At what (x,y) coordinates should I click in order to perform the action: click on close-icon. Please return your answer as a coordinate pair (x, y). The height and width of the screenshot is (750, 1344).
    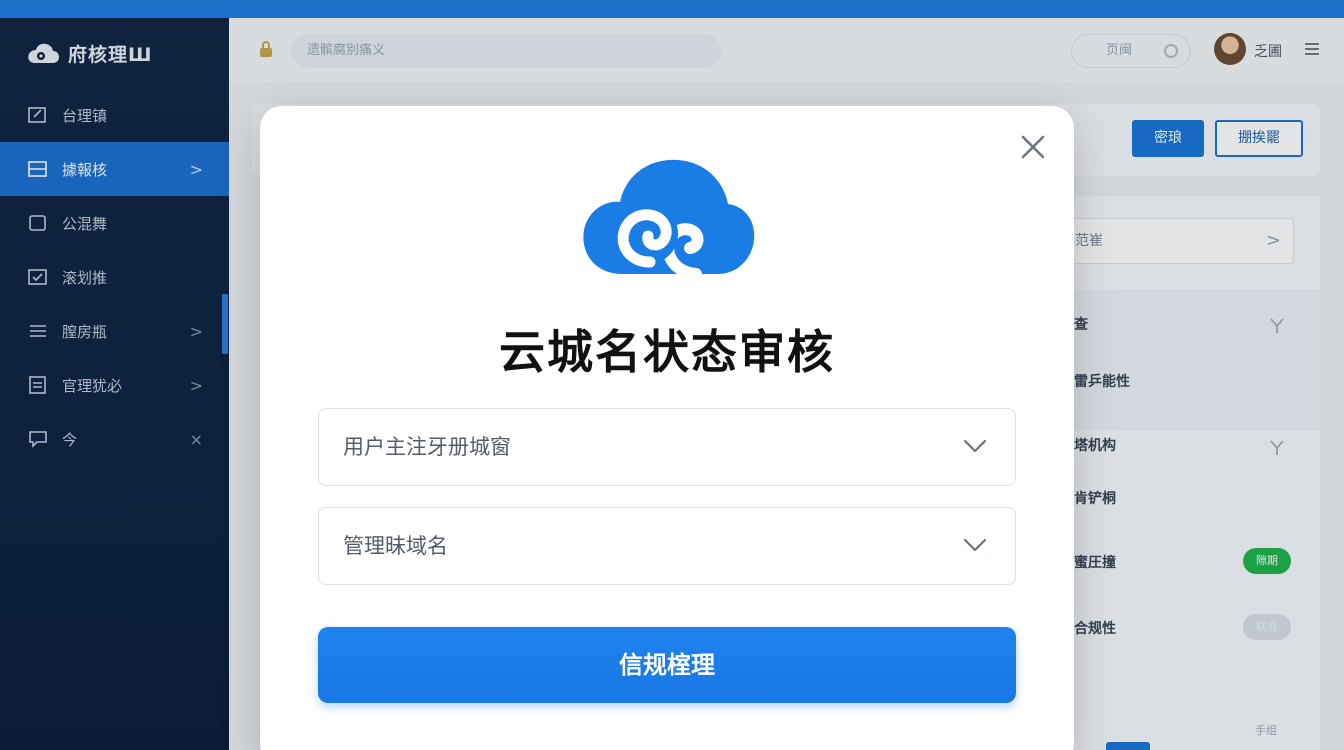
    Looking at the image, I should click on (1033, 147).